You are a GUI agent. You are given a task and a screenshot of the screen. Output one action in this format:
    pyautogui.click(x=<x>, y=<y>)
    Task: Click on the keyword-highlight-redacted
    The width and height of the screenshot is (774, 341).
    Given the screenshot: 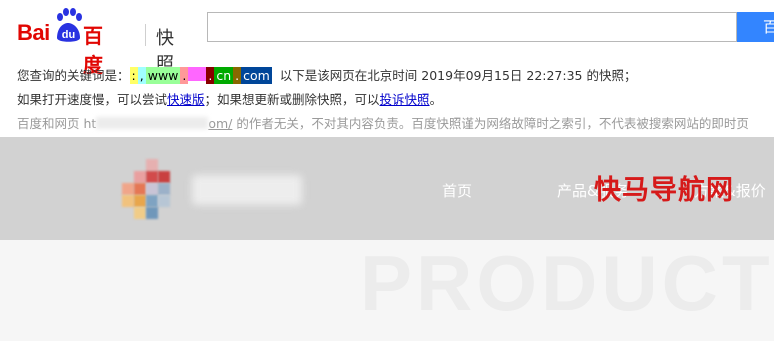 What is the action you would take?
    pyautogui.click(x=197, y=74)
    